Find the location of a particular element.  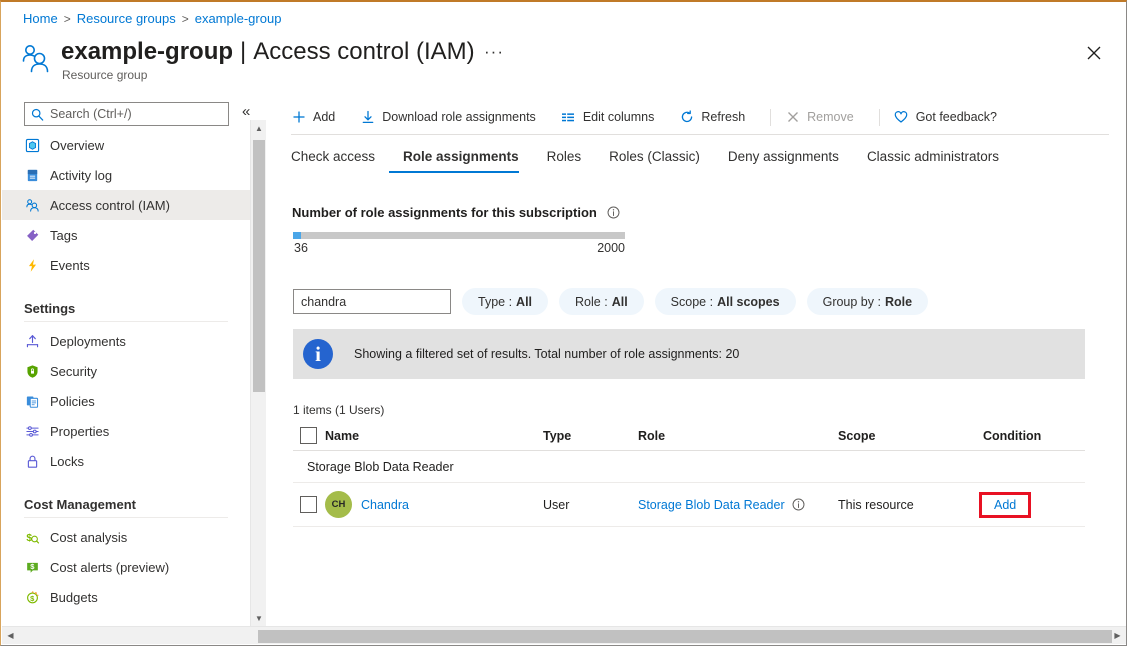

scroll-up-arrow-icon: ▲ is located at coordinates (259, 128).